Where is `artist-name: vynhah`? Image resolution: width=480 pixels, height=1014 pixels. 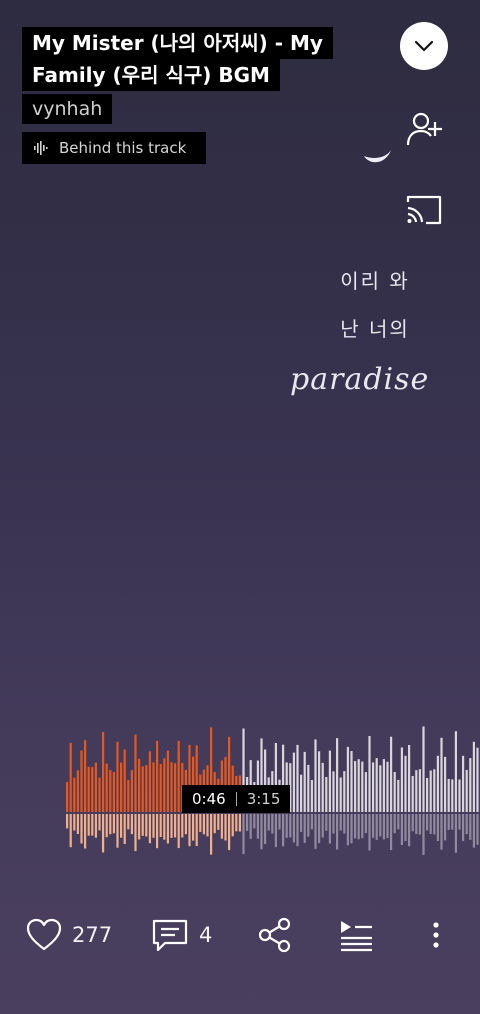 artist-name: vynhah is located at coordinates (67, 109).